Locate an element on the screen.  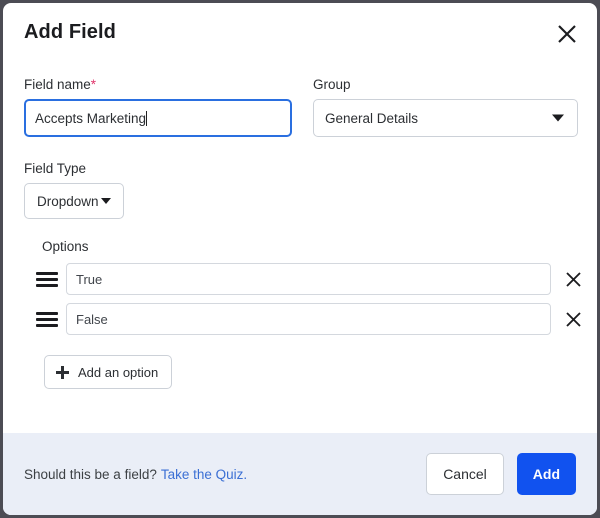
field-name-group: Field name* Accepts Marketing is located at coordinates (158, 107).